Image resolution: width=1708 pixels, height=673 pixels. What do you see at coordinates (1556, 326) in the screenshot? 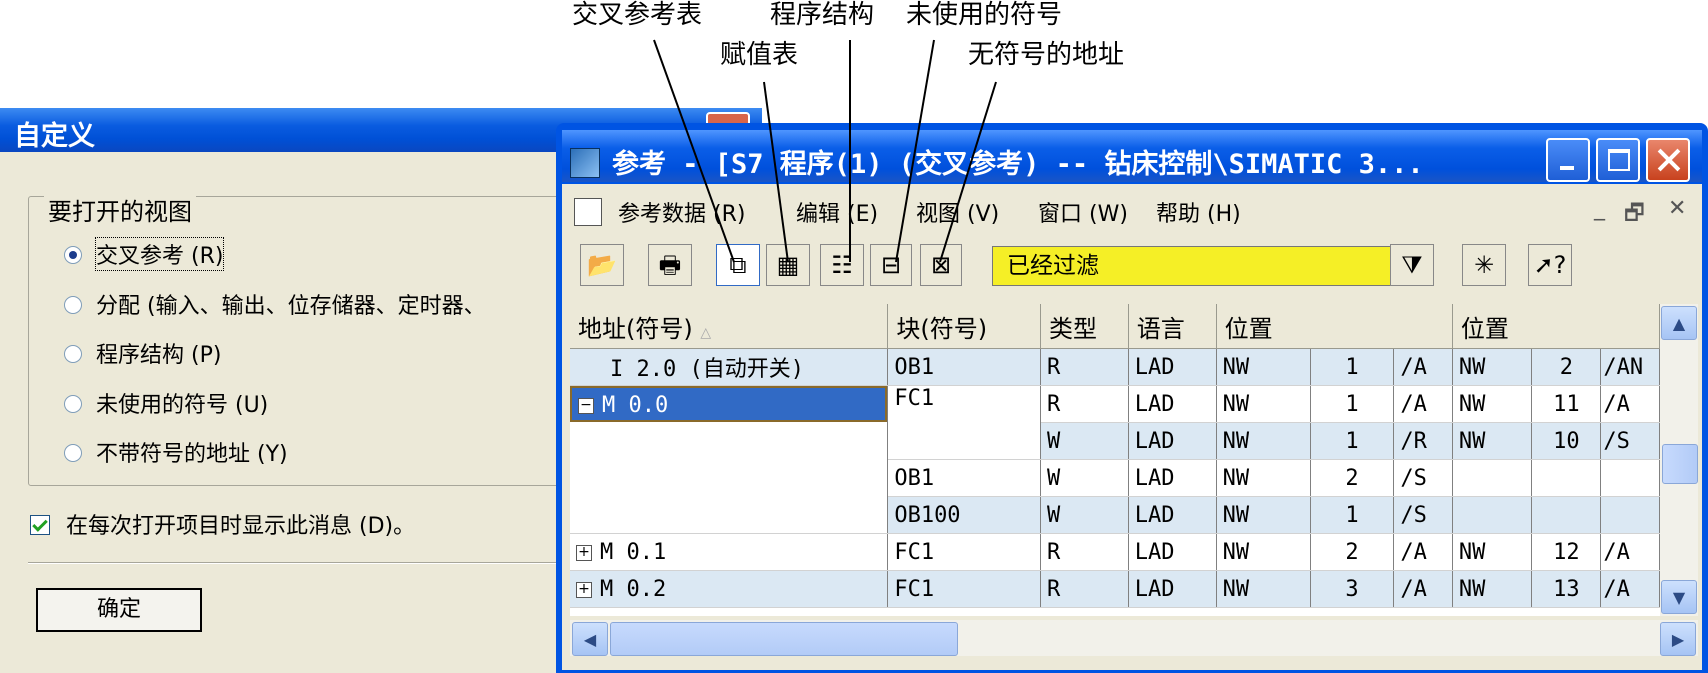
I see `header-location-2: 位置` at bounding box center [1556, 326].